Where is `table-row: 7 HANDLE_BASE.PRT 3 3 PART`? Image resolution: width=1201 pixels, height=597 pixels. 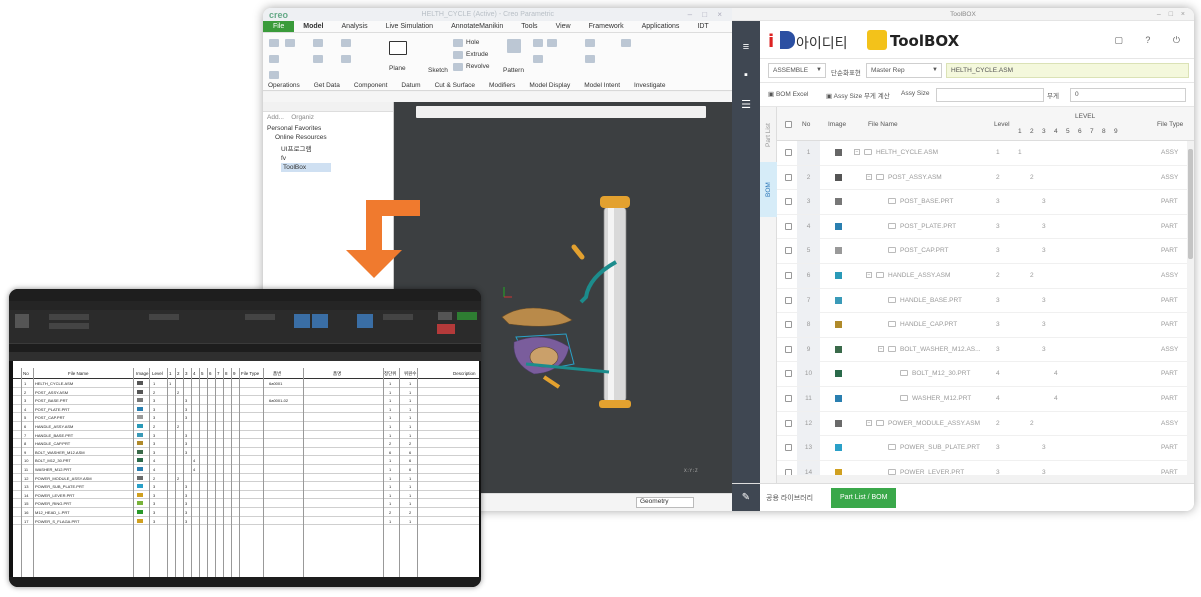
table-row: 7 HANDLE_BASE.PRT 3 3 PART is located at coordinates (982, 301).